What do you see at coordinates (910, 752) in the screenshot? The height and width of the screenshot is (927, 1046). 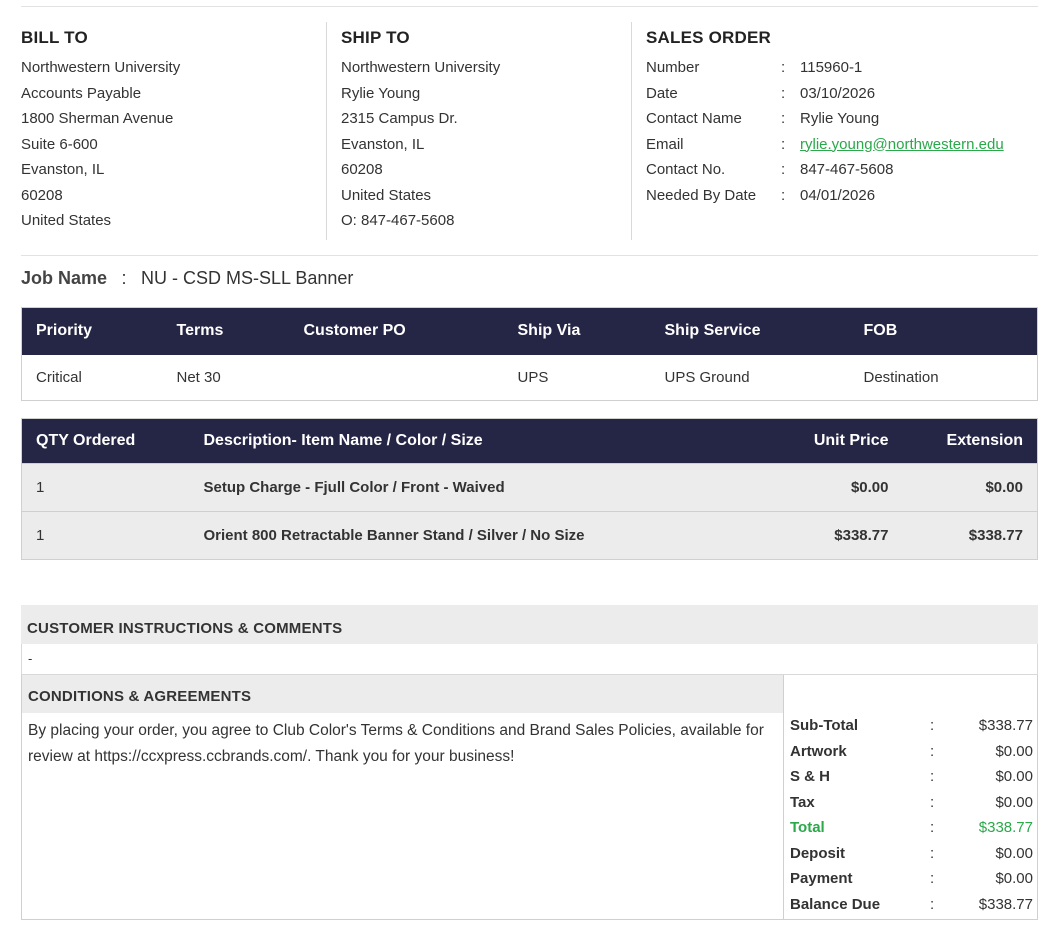 I see `artwork-row: Artwork : $0.00` at bounding box center [910, 752].